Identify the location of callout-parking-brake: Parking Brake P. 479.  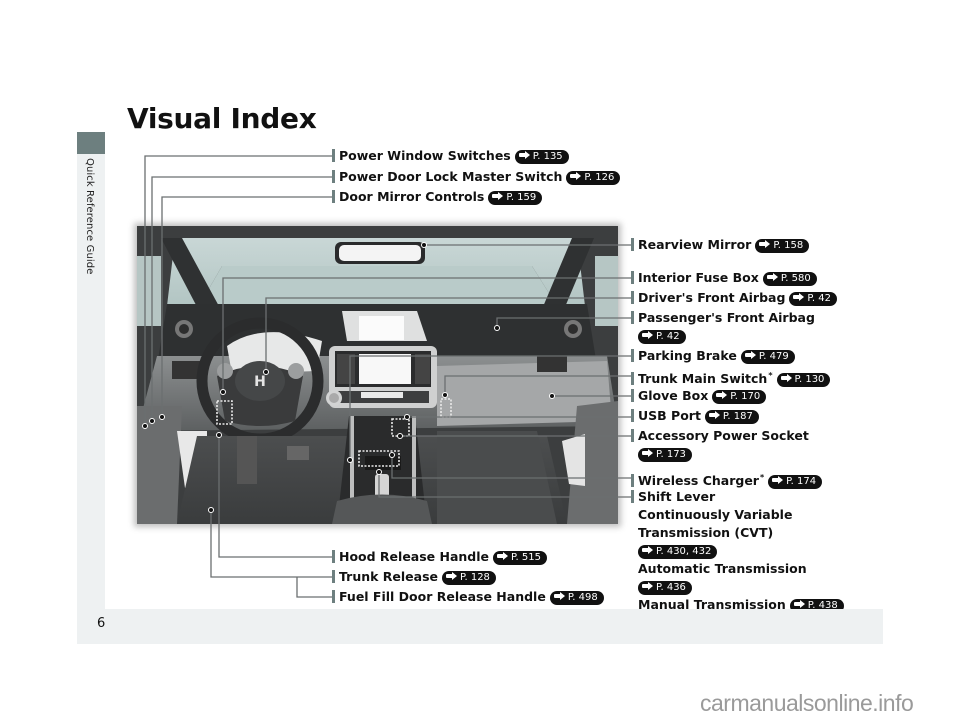
(713, 356).